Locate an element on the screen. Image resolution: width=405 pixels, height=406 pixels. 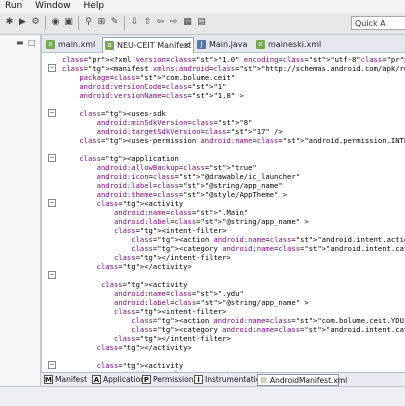
new-class-icon: ◉ is located at coordinates (55, 22).